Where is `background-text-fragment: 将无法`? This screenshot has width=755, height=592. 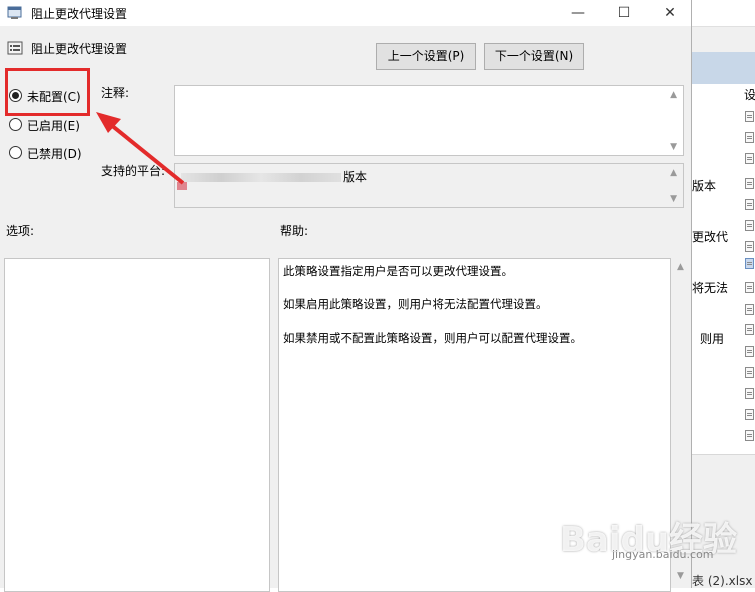 background-text-fragment: 将无法 is located at coordinates (710, 288).